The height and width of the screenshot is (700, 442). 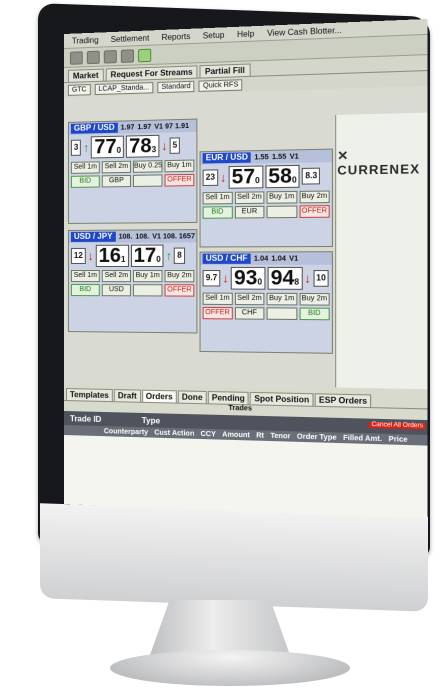 What do you see at coordinates (249, 313) in the screenshot?
I see `ccy-button: CHF` at bounding box center [249, 313].